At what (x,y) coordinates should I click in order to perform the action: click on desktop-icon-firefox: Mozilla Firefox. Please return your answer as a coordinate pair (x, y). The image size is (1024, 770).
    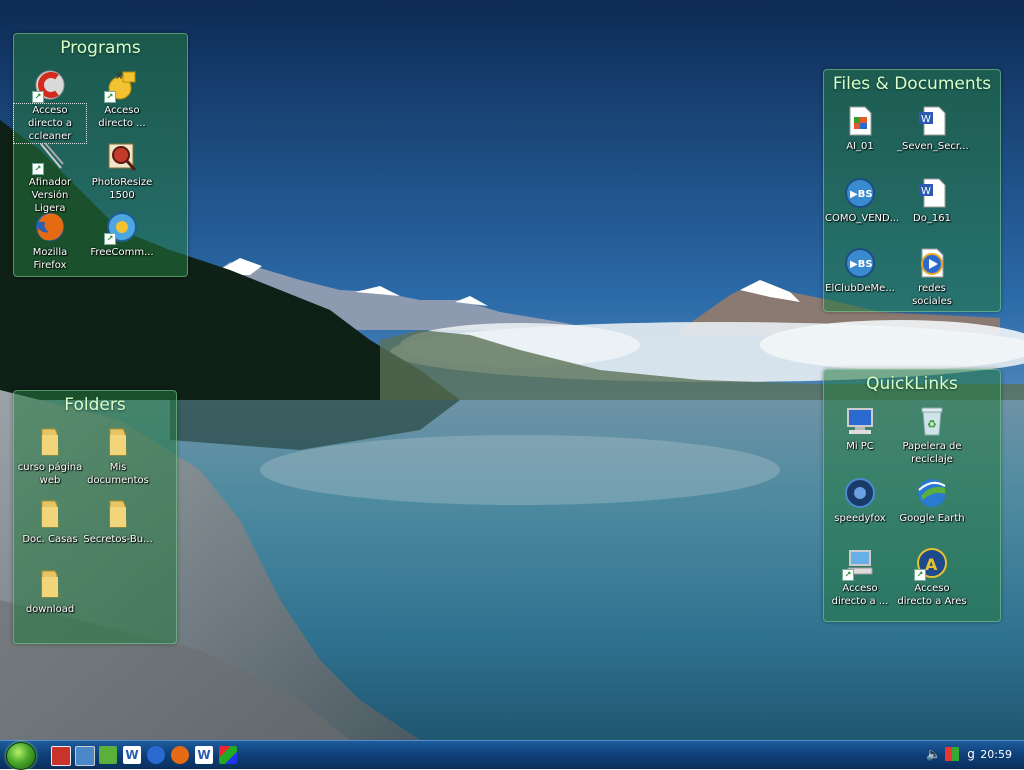
    Looking at the image, I should click on (50, 241).